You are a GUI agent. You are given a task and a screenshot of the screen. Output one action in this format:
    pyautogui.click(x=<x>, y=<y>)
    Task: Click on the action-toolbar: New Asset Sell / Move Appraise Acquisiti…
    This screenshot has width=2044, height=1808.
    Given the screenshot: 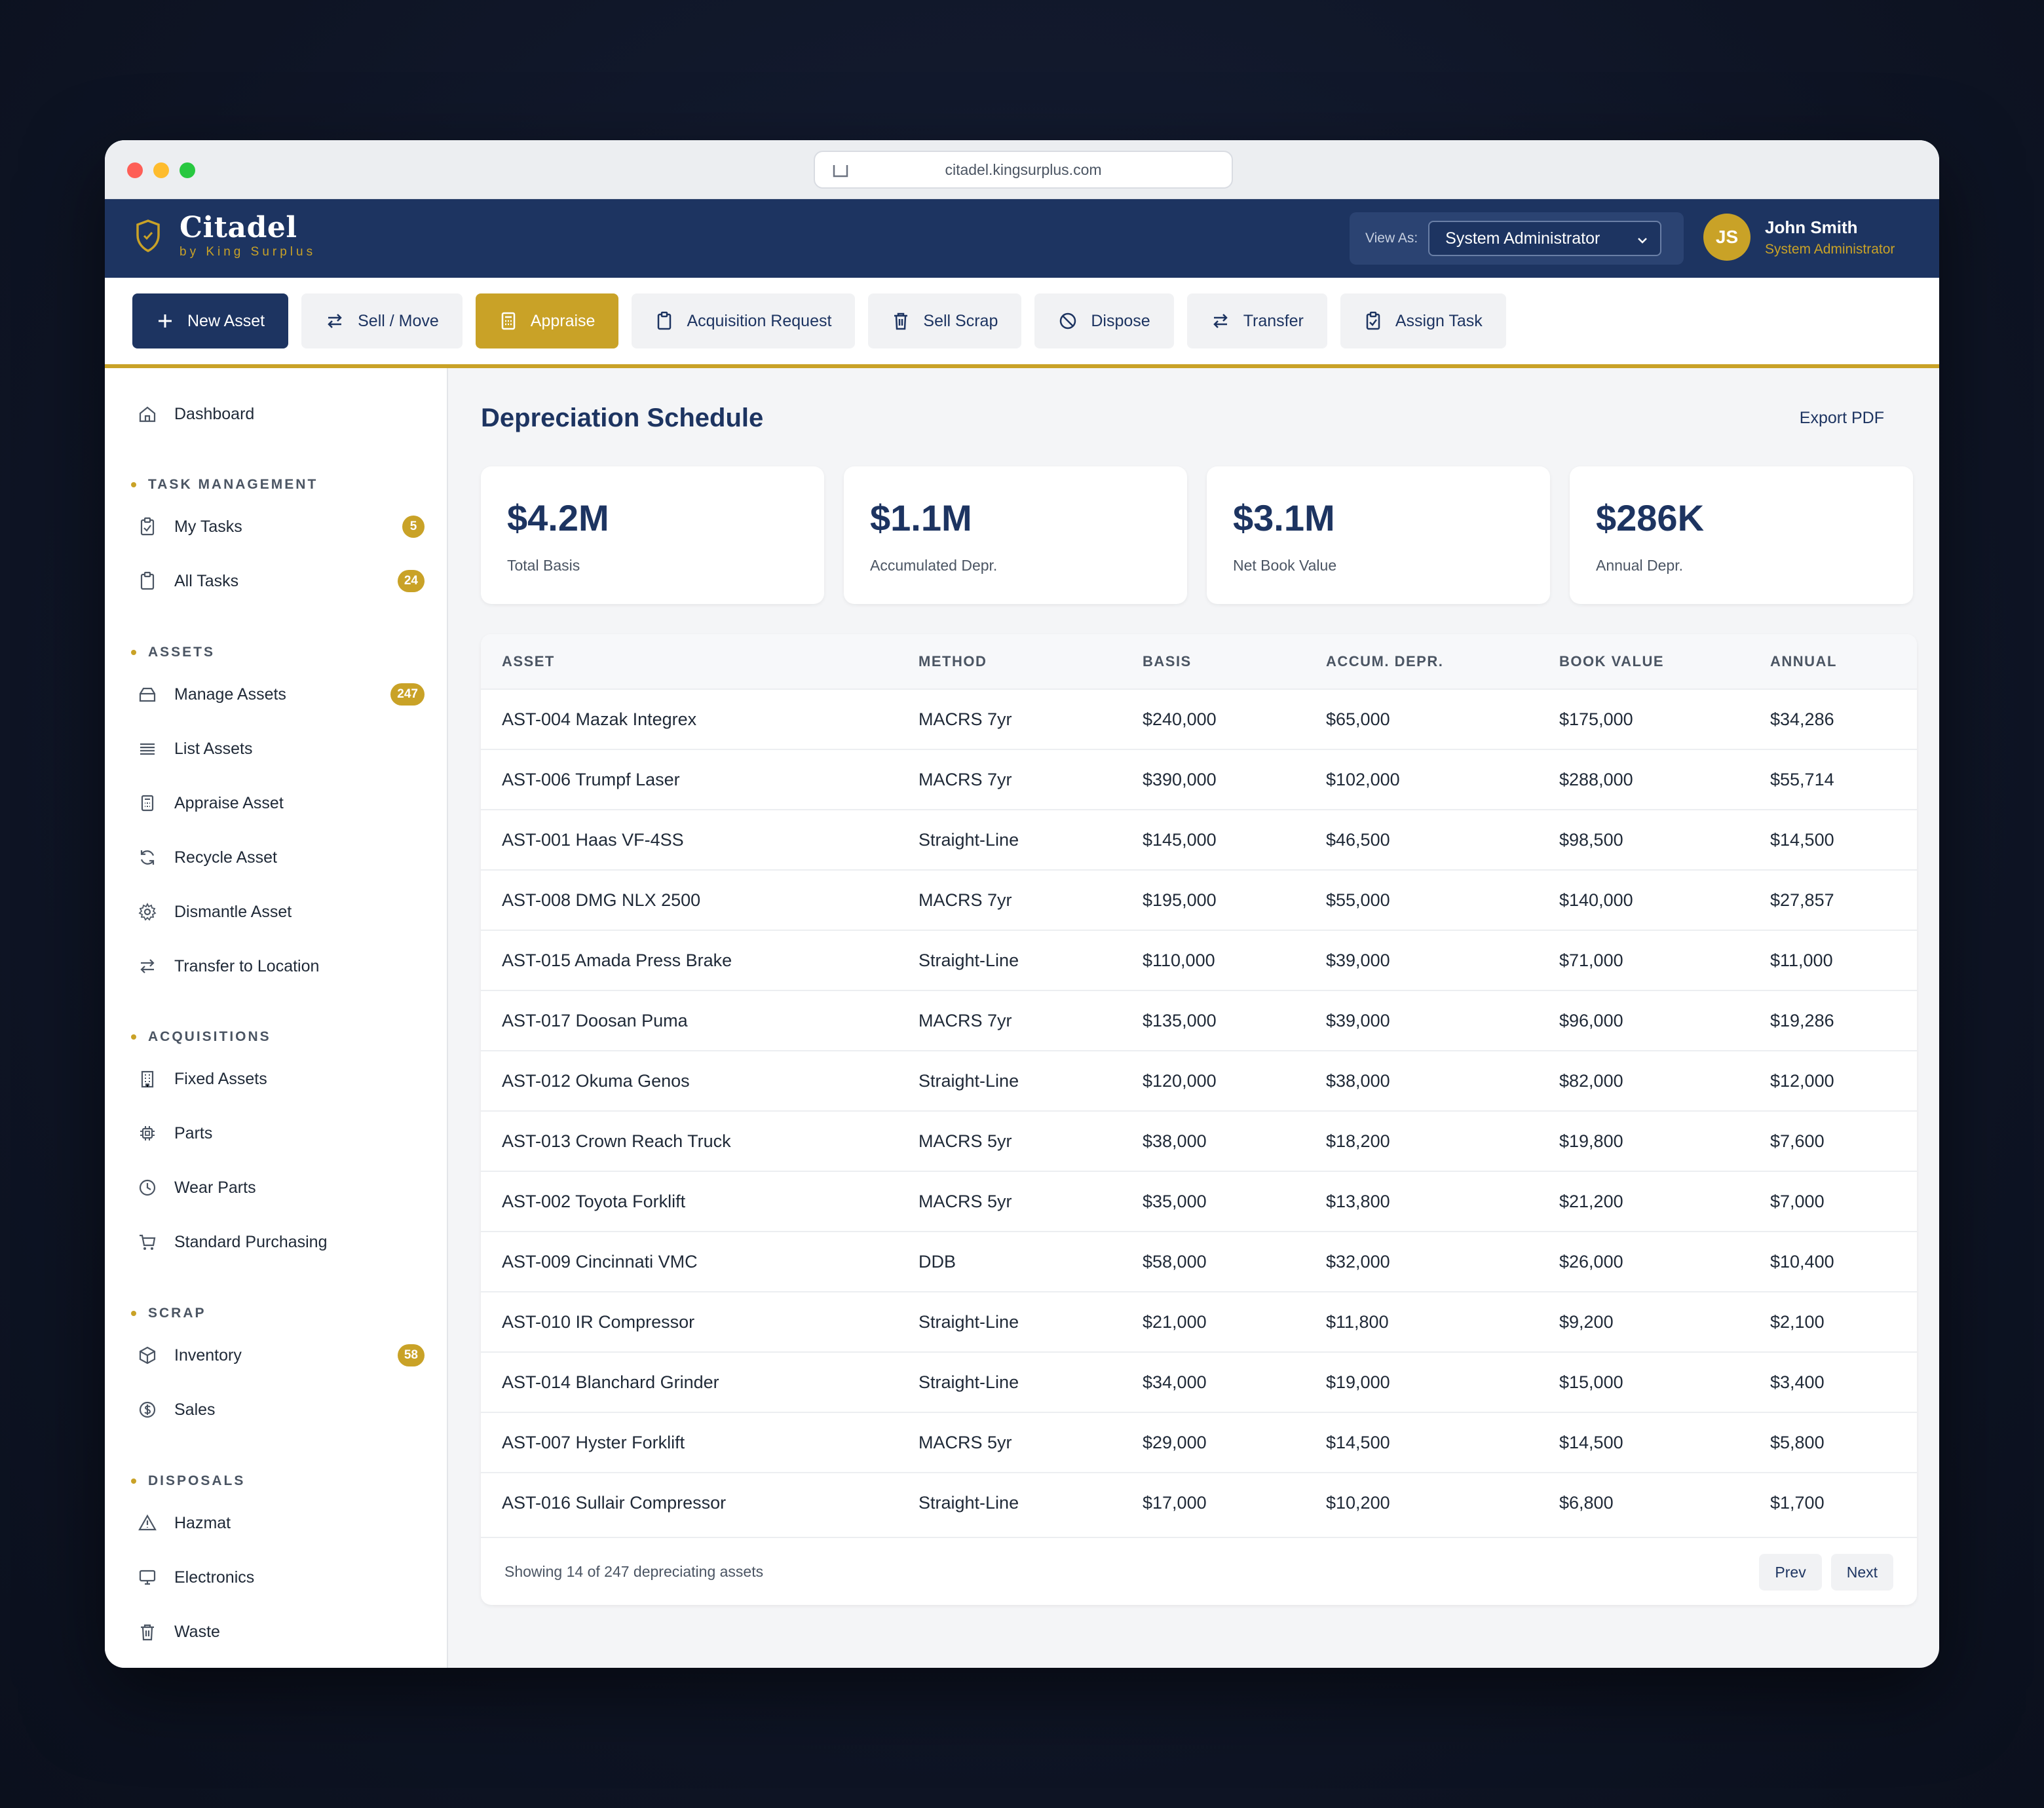 What is the action you would take?
    pyautogui.click(x=1022, y=323)
    